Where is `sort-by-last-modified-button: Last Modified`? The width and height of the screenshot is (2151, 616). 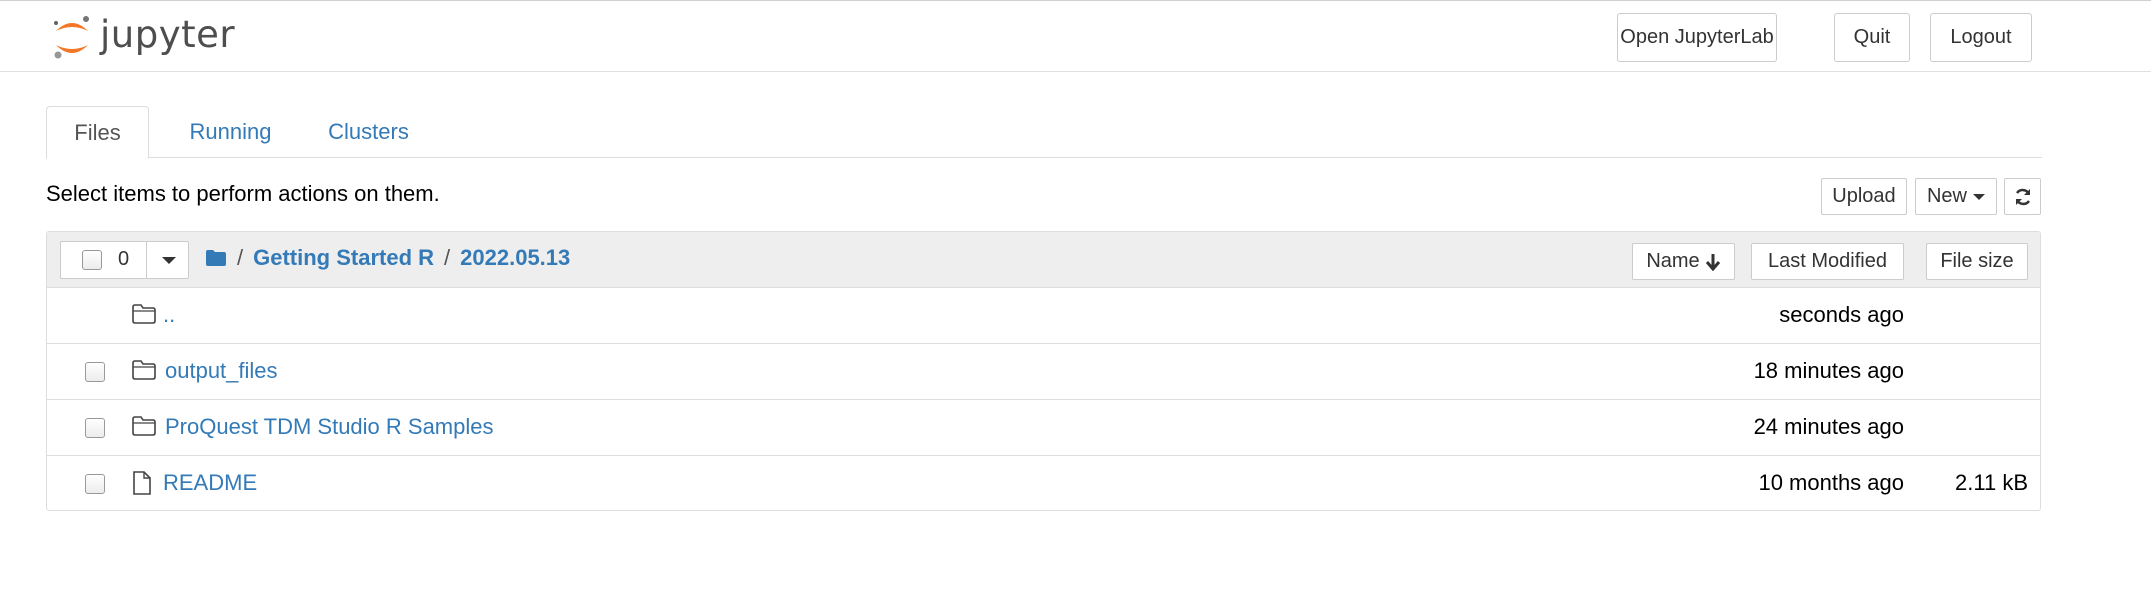 sort-by-last-modified-button: Last Modified is located at coordinates (1827, 261).